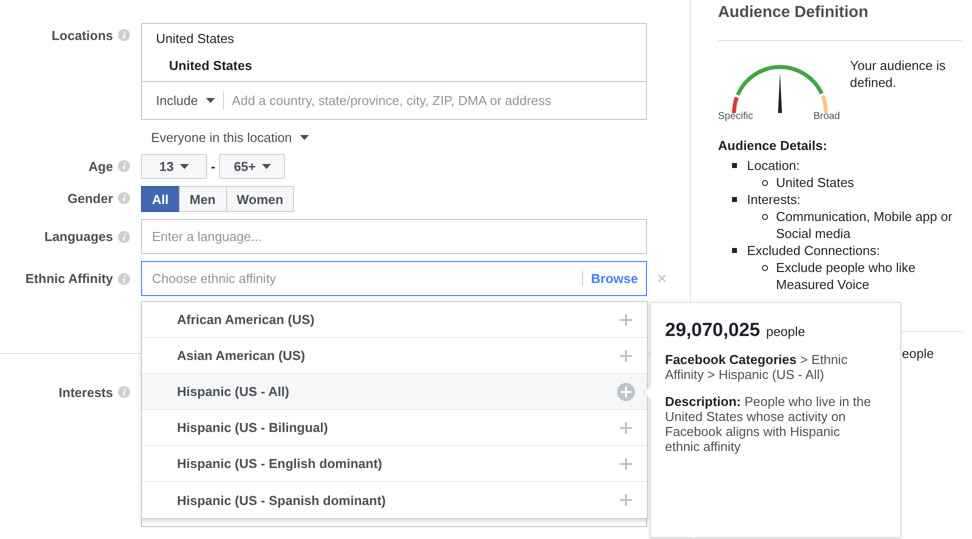 The width and height of the screenshot is (972, 539). What do you see at coordinates (712, 331) in the screenshot?
I see `reach-count: 29,070,025` at bounding box center [712, 331].